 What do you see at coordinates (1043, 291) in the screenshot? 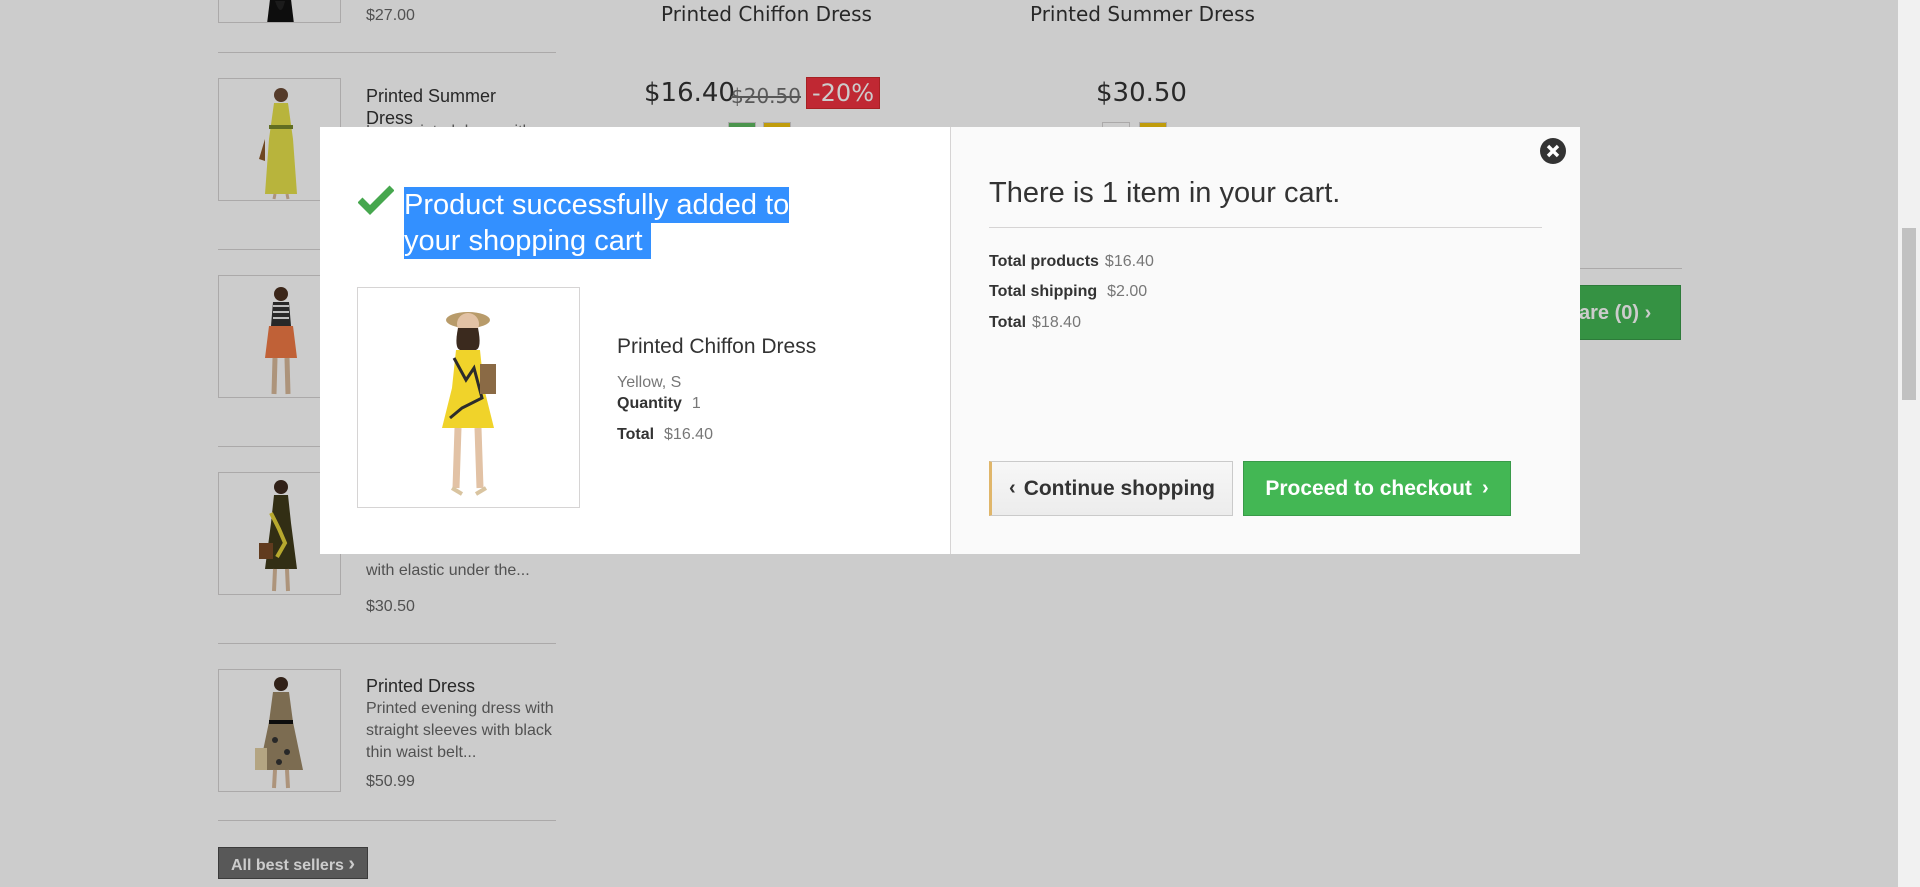
I see `total-shipping-label: Total shipping` at bounding box center [1043, 291].